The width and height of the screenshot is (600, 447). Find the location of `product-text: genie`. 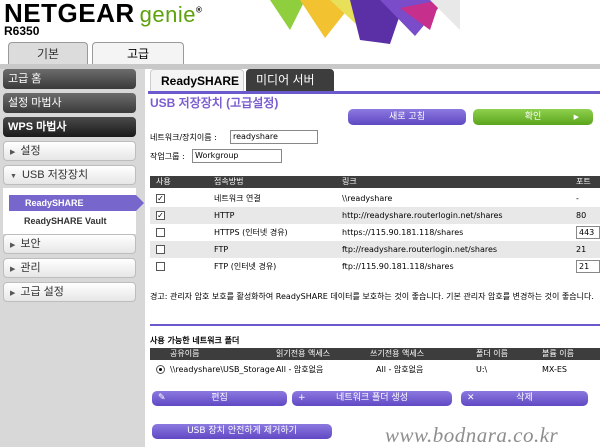

product-text: genie is located at coordinates (167, 14).